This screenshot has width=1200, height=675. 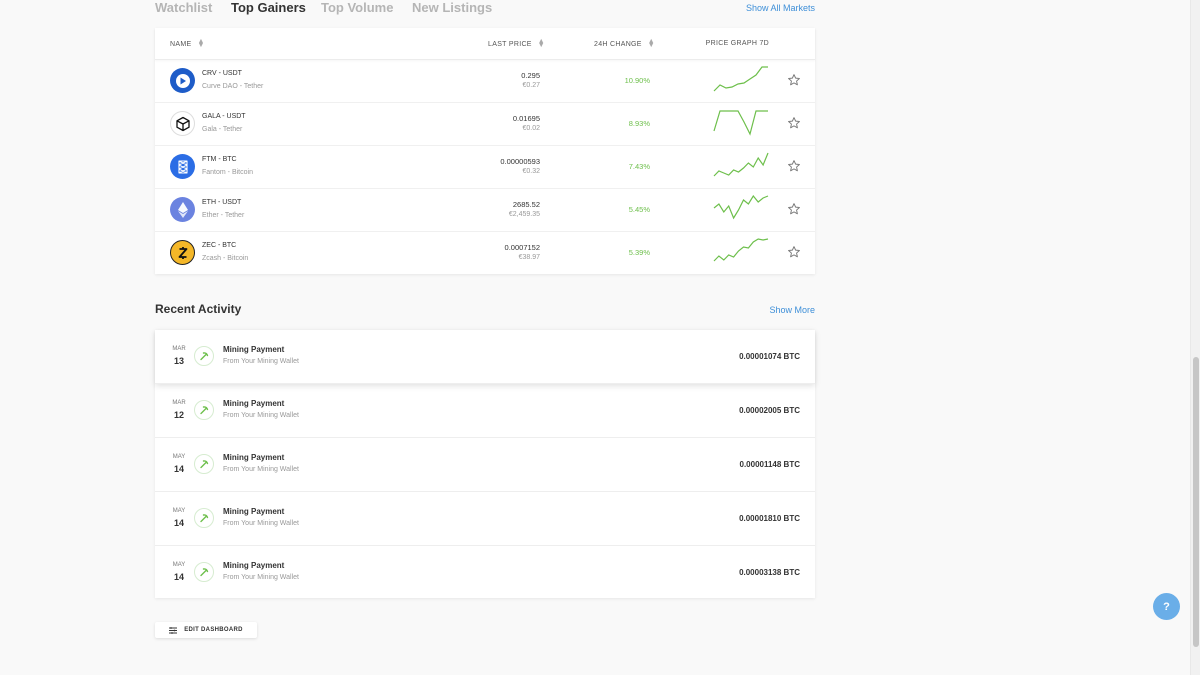 What do you see at coordinates (182, 123) in the screenshot?
I see `gala-icon` at bounding box center [182, 123].